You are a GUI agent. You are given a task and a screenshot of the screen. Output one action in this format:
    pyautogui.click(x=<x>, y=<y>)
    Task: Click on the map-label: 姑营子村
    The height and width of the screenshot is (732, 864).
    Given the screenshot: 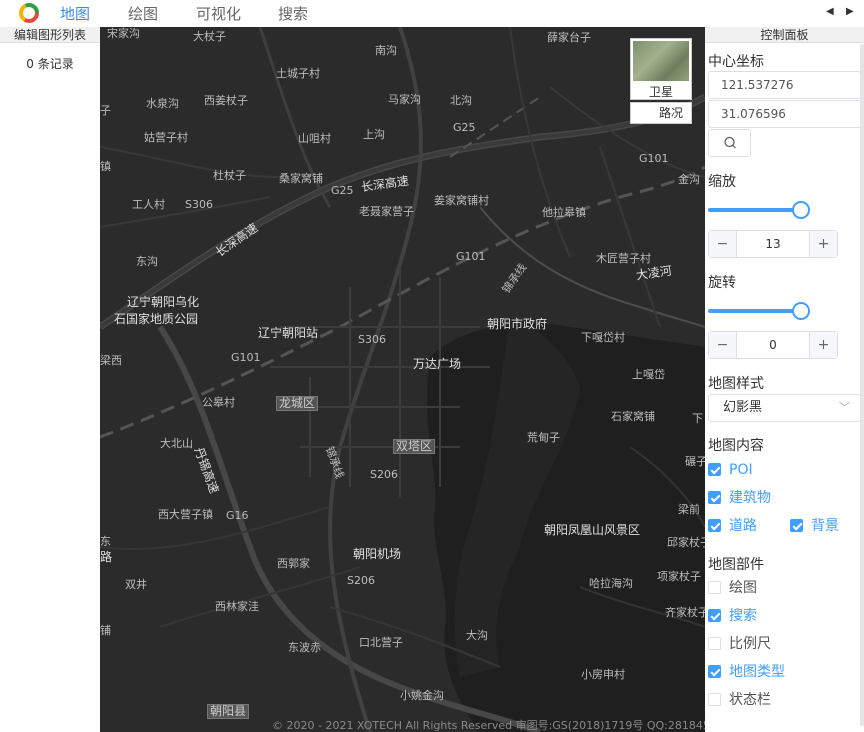 What is the action you would take?
    pyautogui.click(x=166, y=137)
    